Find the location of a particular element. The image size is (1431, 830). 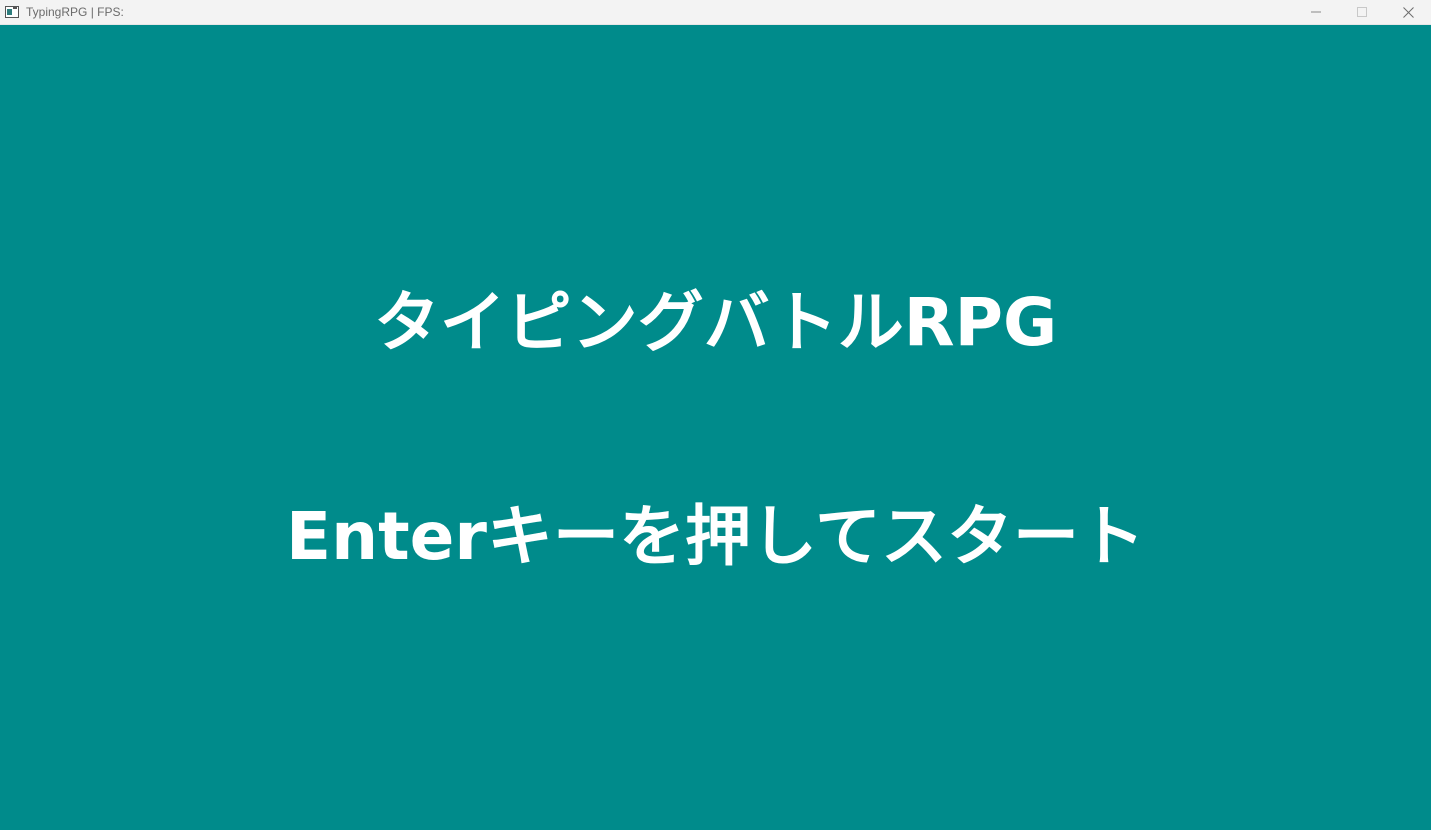

start-prompt: Enterキーを押してスタート is located at coordinates (715, 536).